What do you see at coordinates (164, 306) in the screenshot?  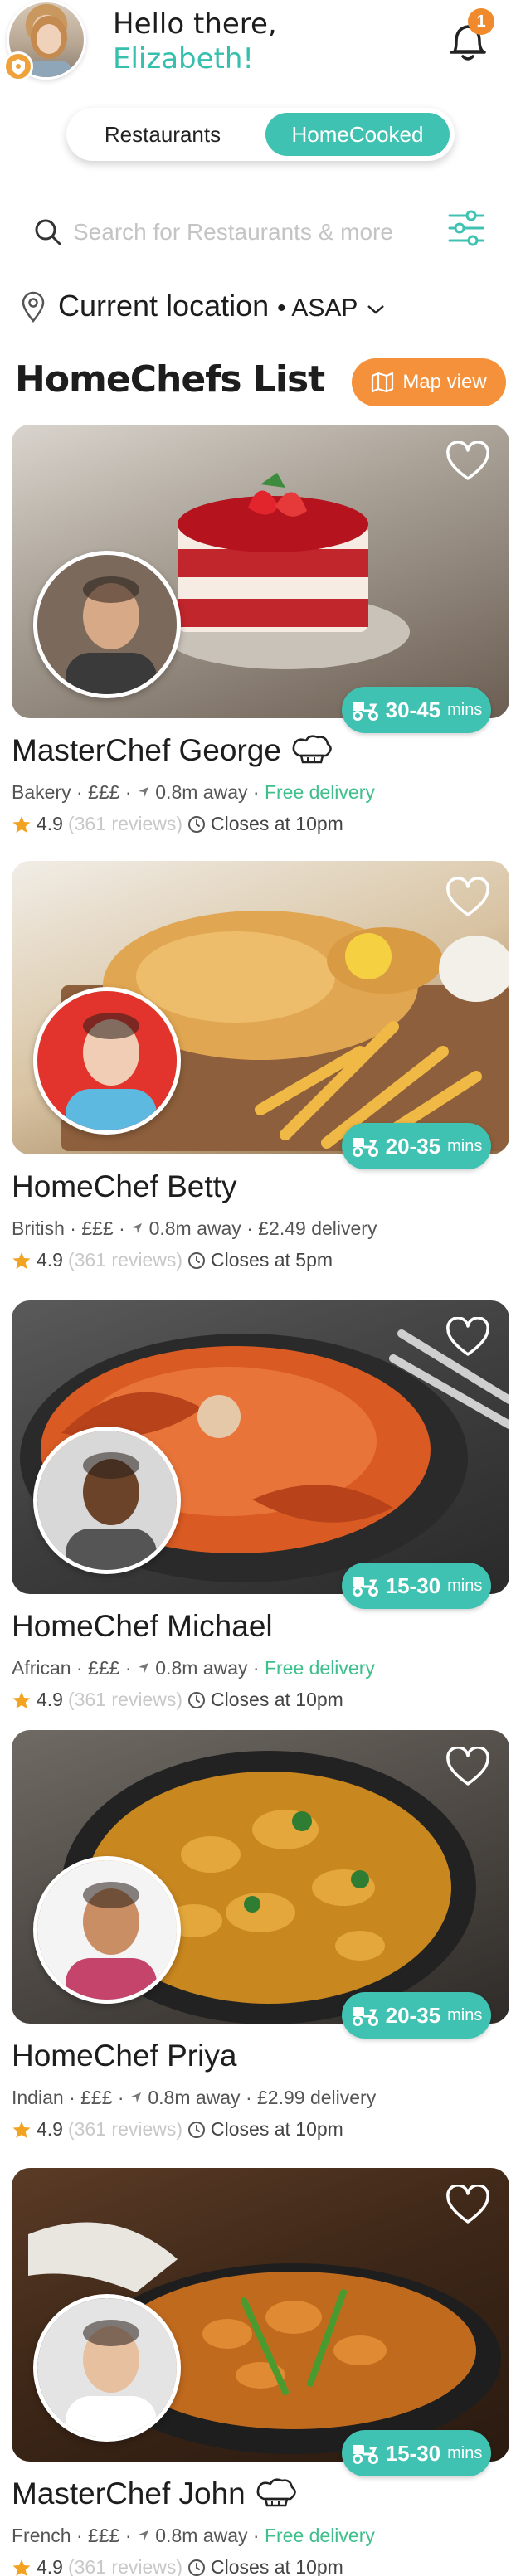 I see `location-label: Current location` at bounding box center [164, 306].